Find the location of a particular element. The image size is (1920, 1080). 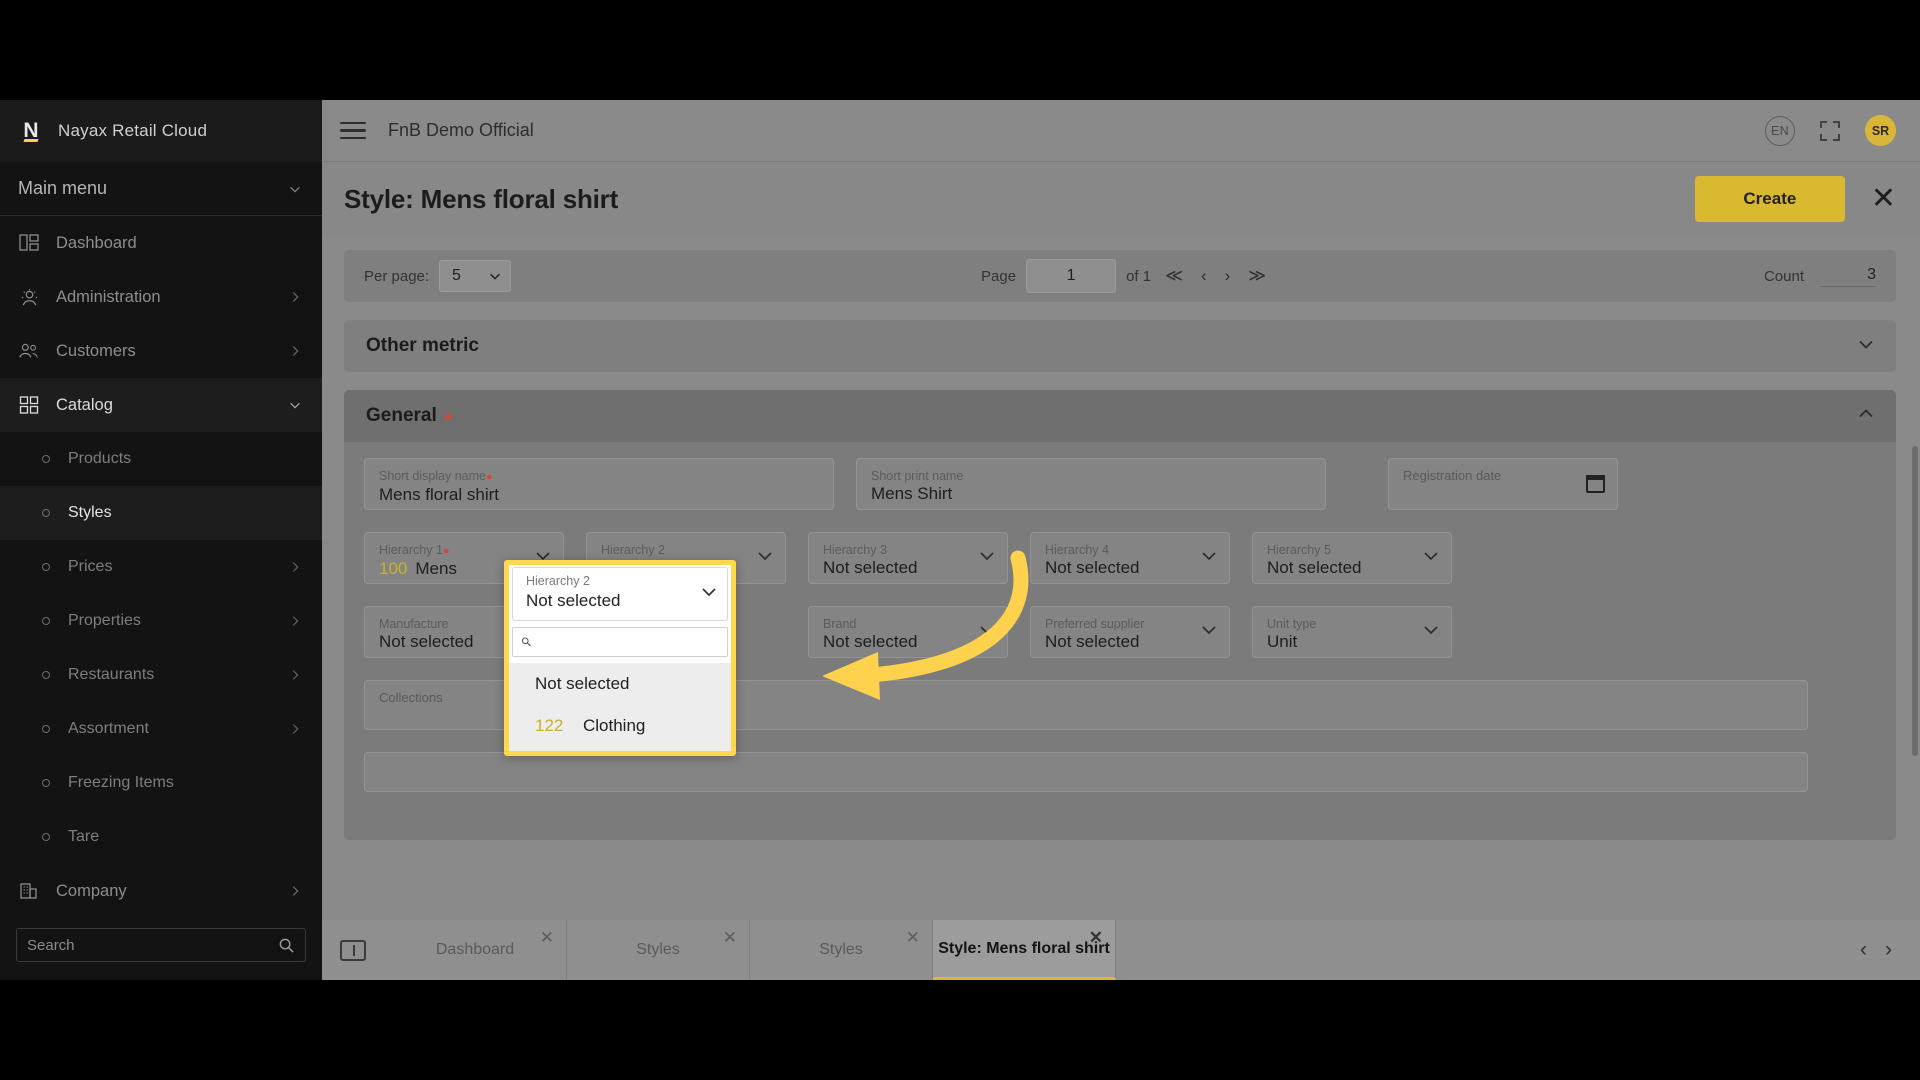

field-value: Mens floral shirt is located at coordinates (439, 494).